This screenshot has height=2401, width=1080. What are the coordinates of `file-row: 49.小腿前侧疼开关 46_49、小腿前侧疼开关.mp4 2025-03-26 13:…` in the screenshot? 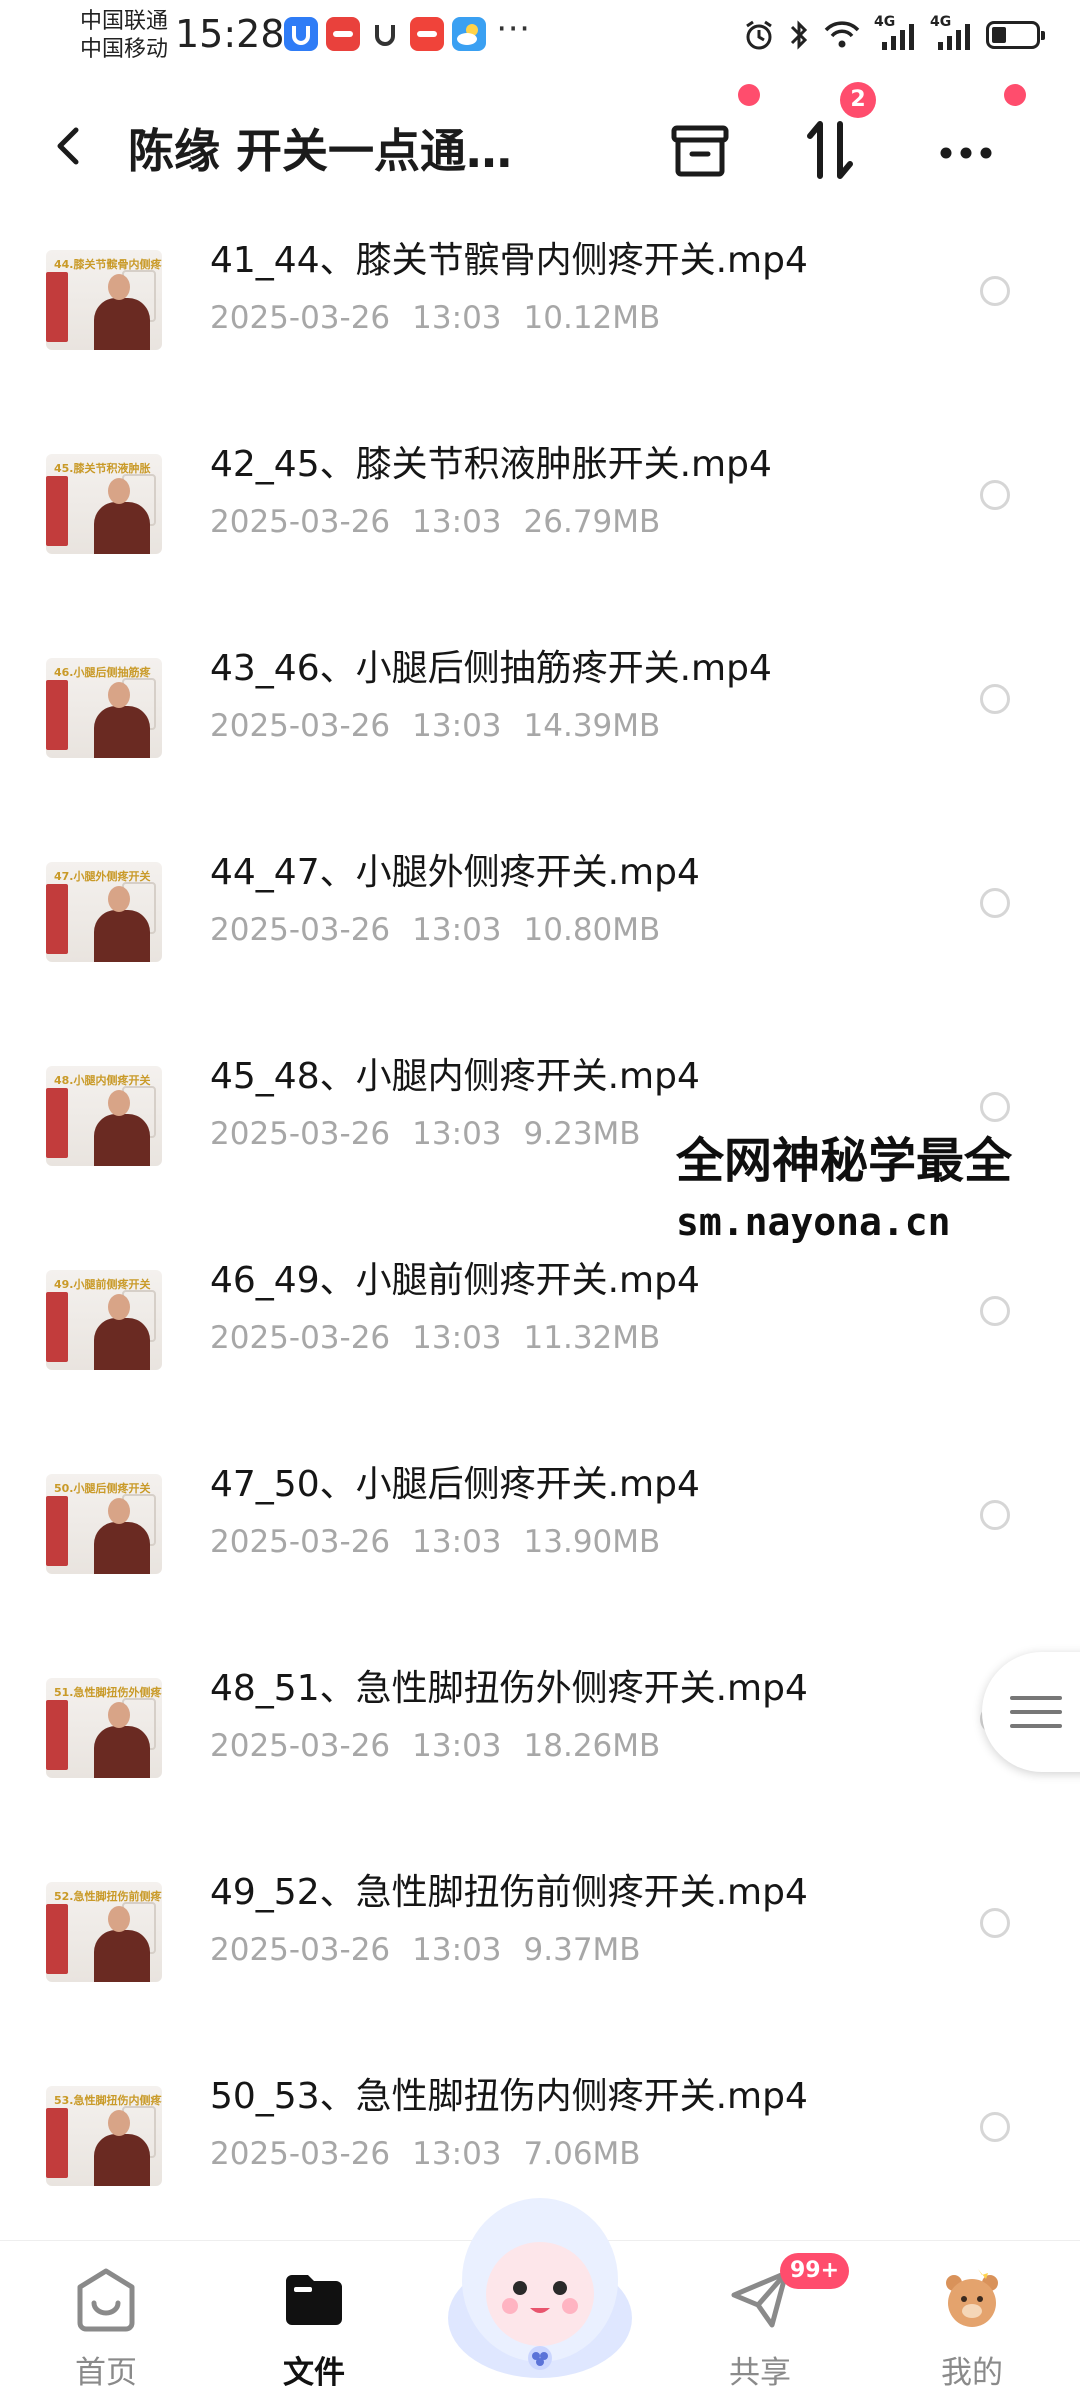 It's located at (540, 1332).